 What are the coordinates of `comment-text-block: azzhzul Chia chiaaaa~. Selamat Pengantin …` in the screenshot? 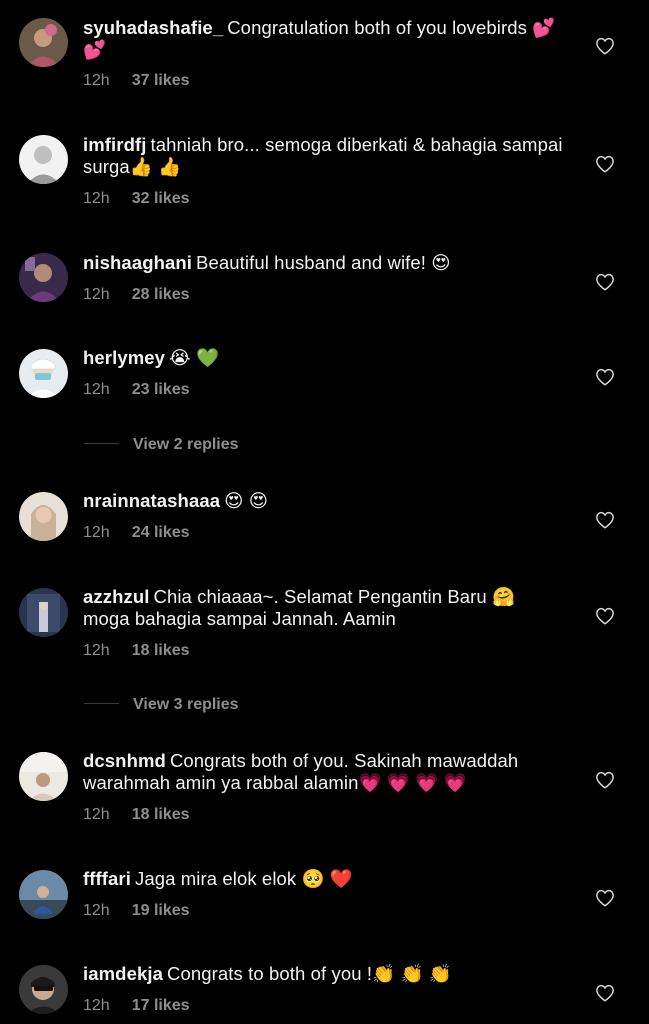 It's located at (323, 608).